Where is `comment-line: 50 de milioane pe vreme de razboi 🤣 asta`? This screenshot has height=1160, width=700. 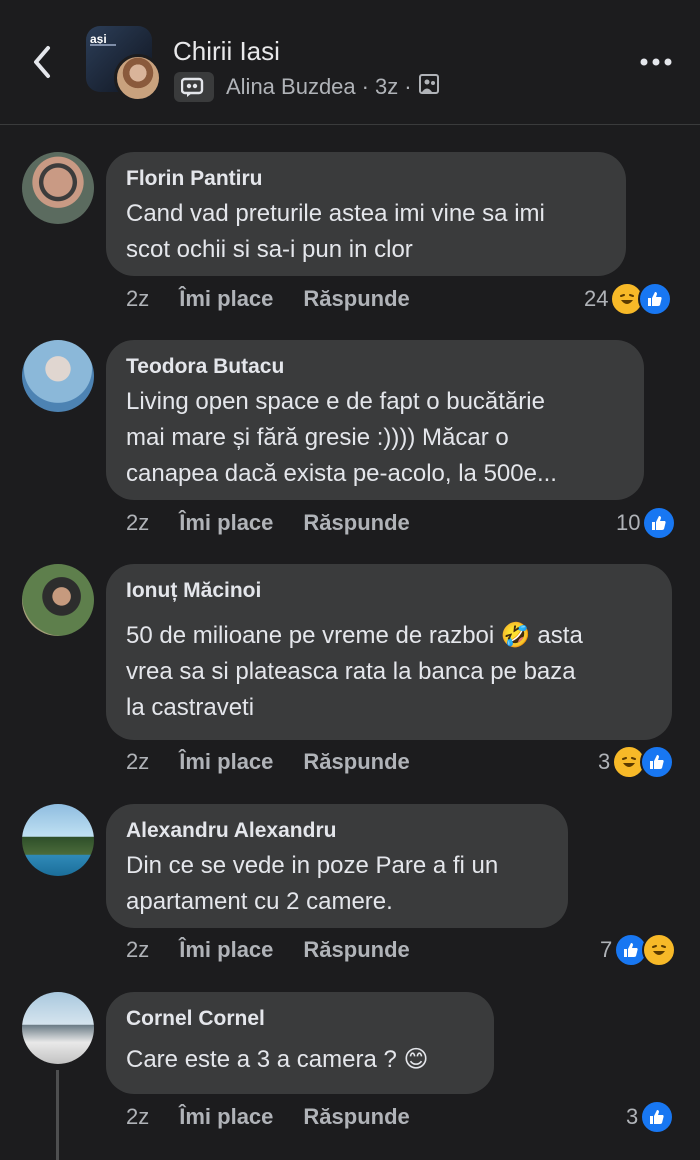
comment-line: 50 de milioane pe vreme de razboi 🤣 asta is located at coordinates (354, 635).